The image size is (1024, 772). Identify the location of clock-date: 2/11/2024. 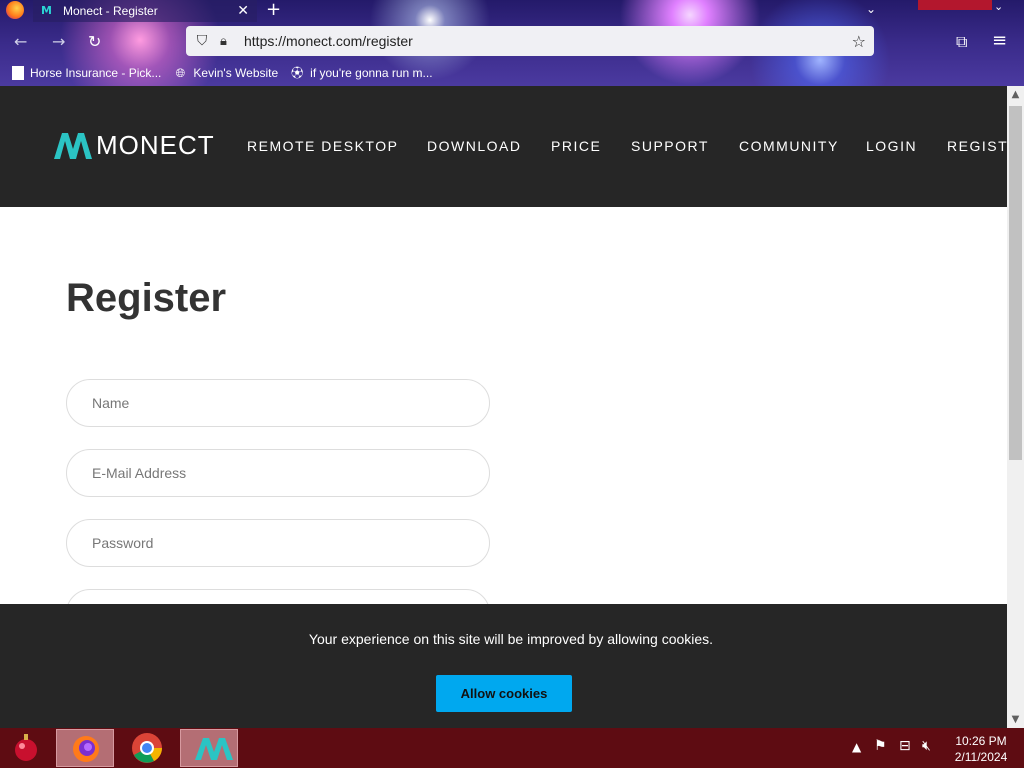
(981, 757).